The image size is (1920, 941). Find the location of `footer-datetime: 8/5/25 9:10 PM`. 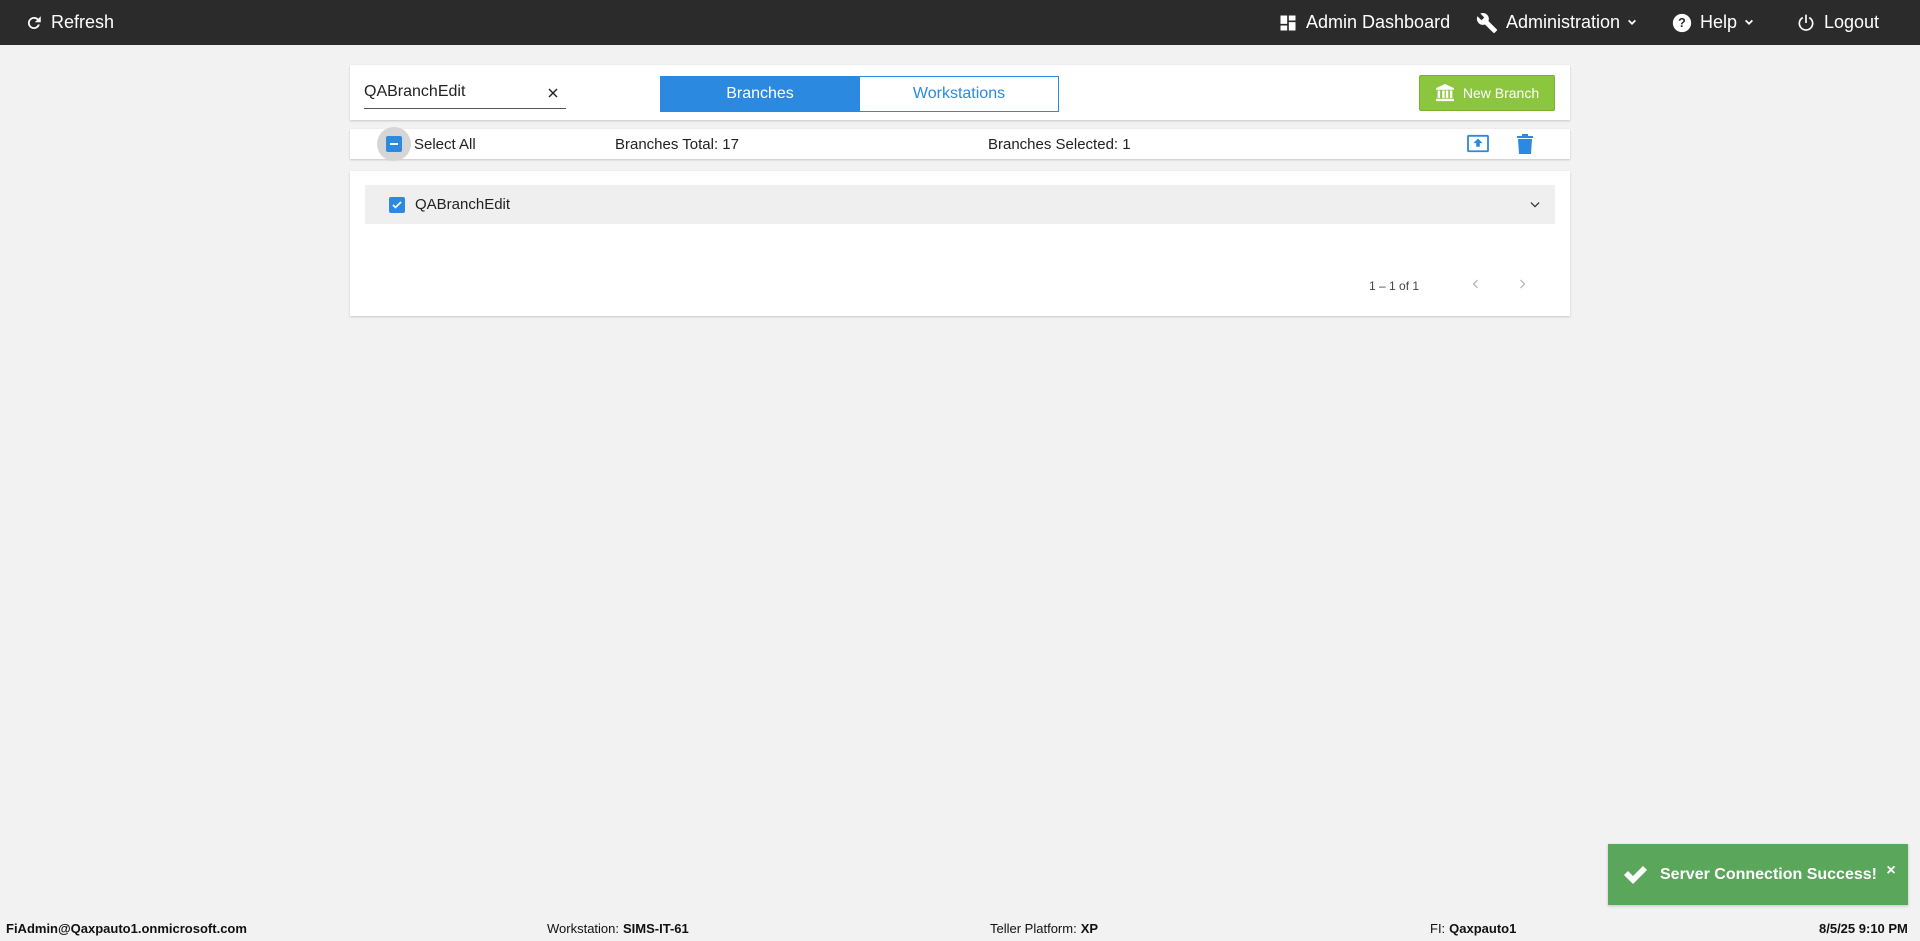

footer-datetime: 8/5/25 9:10 PM is located at coordinates (1863, 928).